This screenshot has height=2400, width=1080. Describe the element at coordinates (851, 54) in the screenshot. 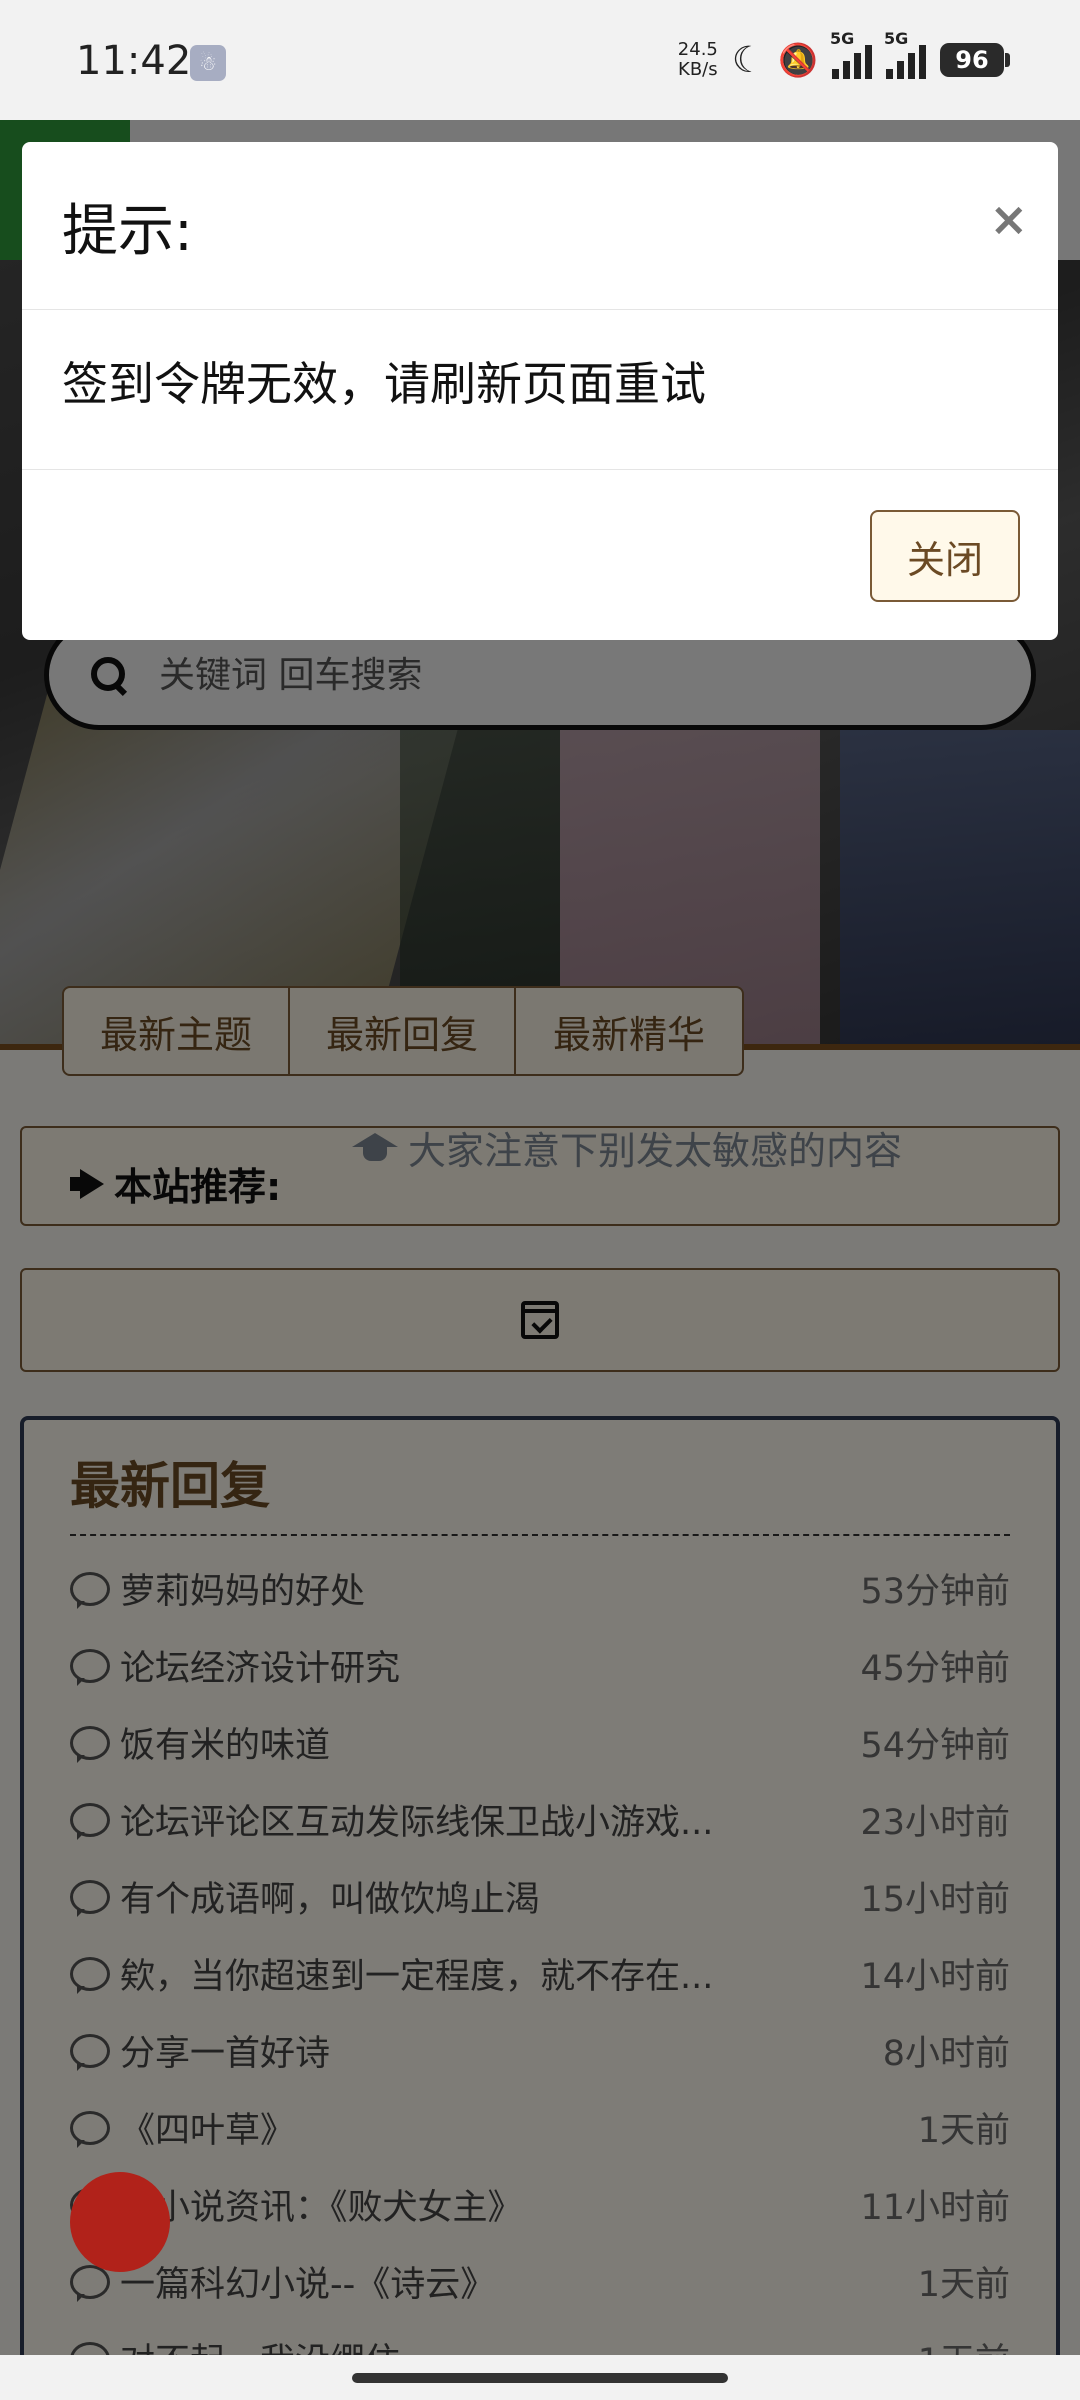

I see `signal-1-icon: 5G` at that location.